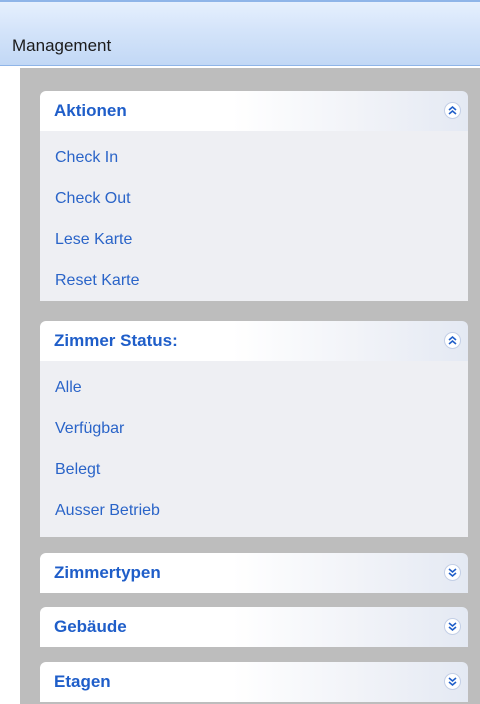 The width and height of the screenshot is (480, 704). What do you see at coordinates (254, 199) in the screenshot?
I see `action-check-out: Check Out` at bounding box center [254, 199].